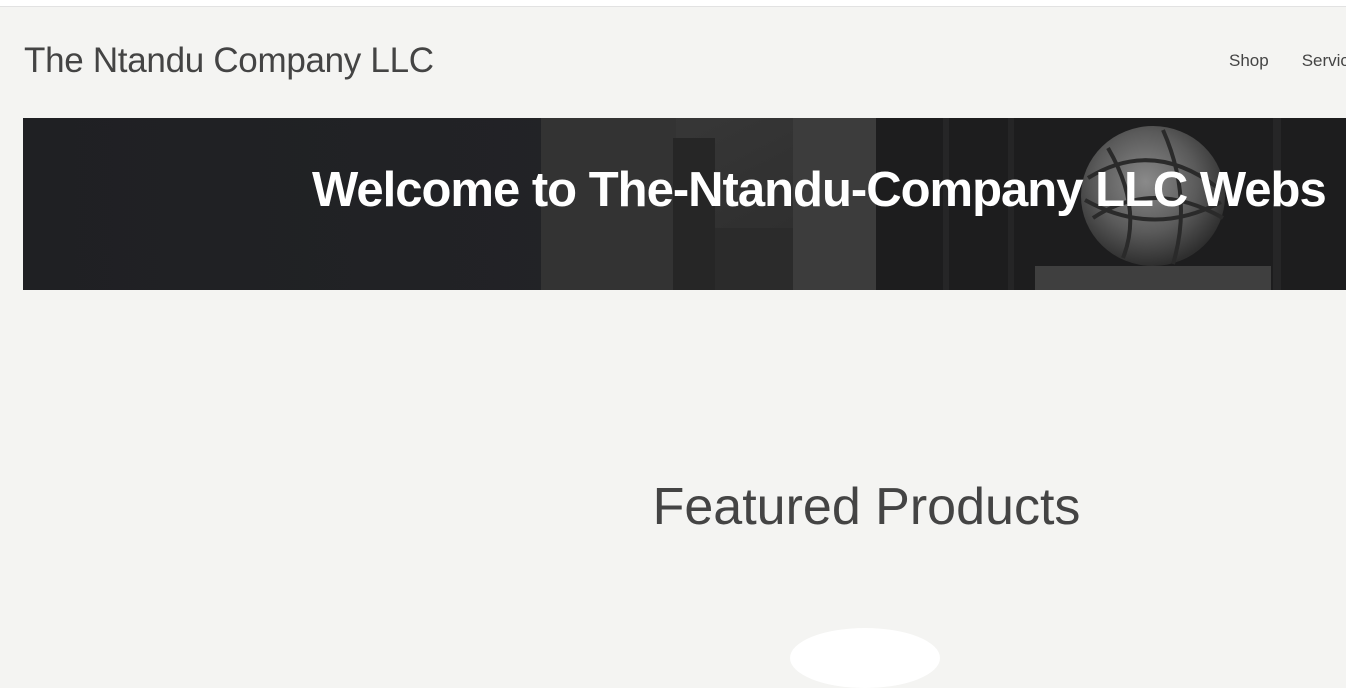 The height and width of the screenshot is (688, 1346). I want to click on featured-products-heading: Featured Products, so click(866, 507).